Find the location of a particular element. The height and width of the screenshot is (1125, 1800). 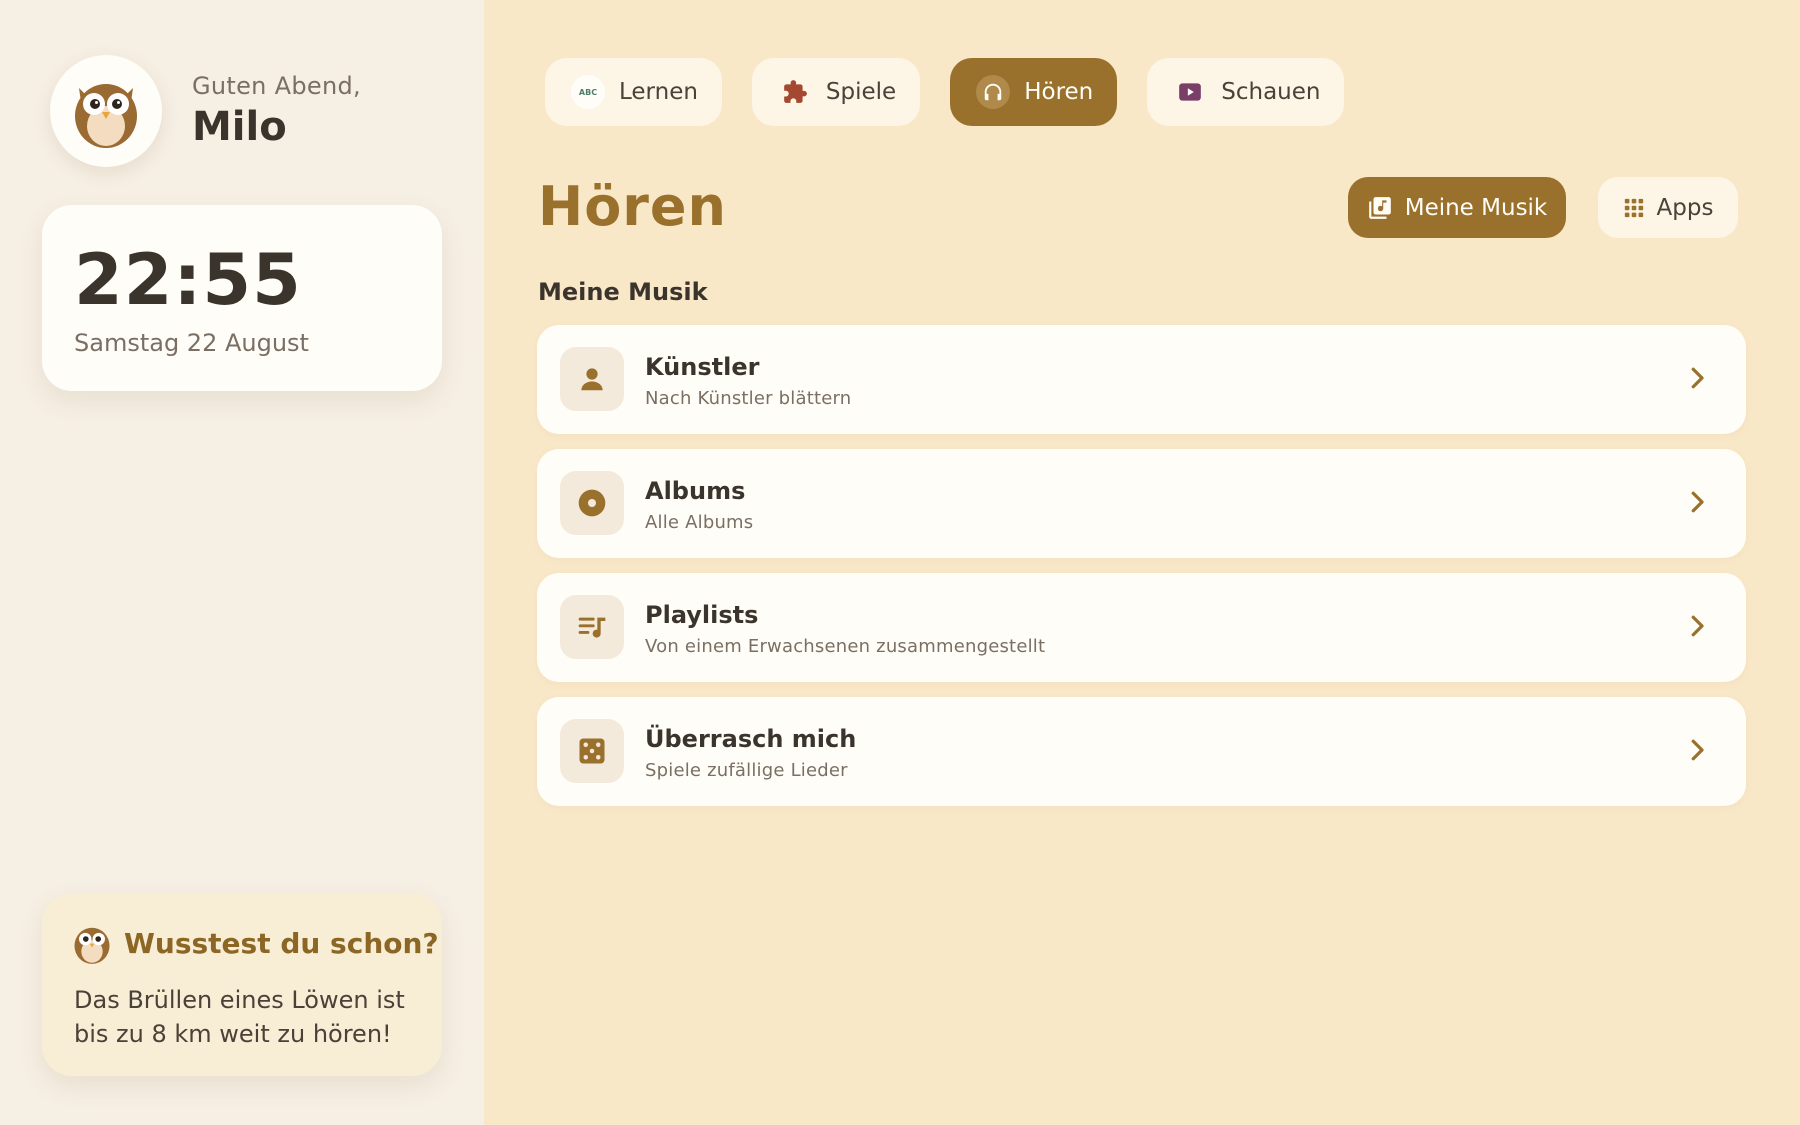

greeting: Guten Abend, Milo is located at coordinates (276, 111).